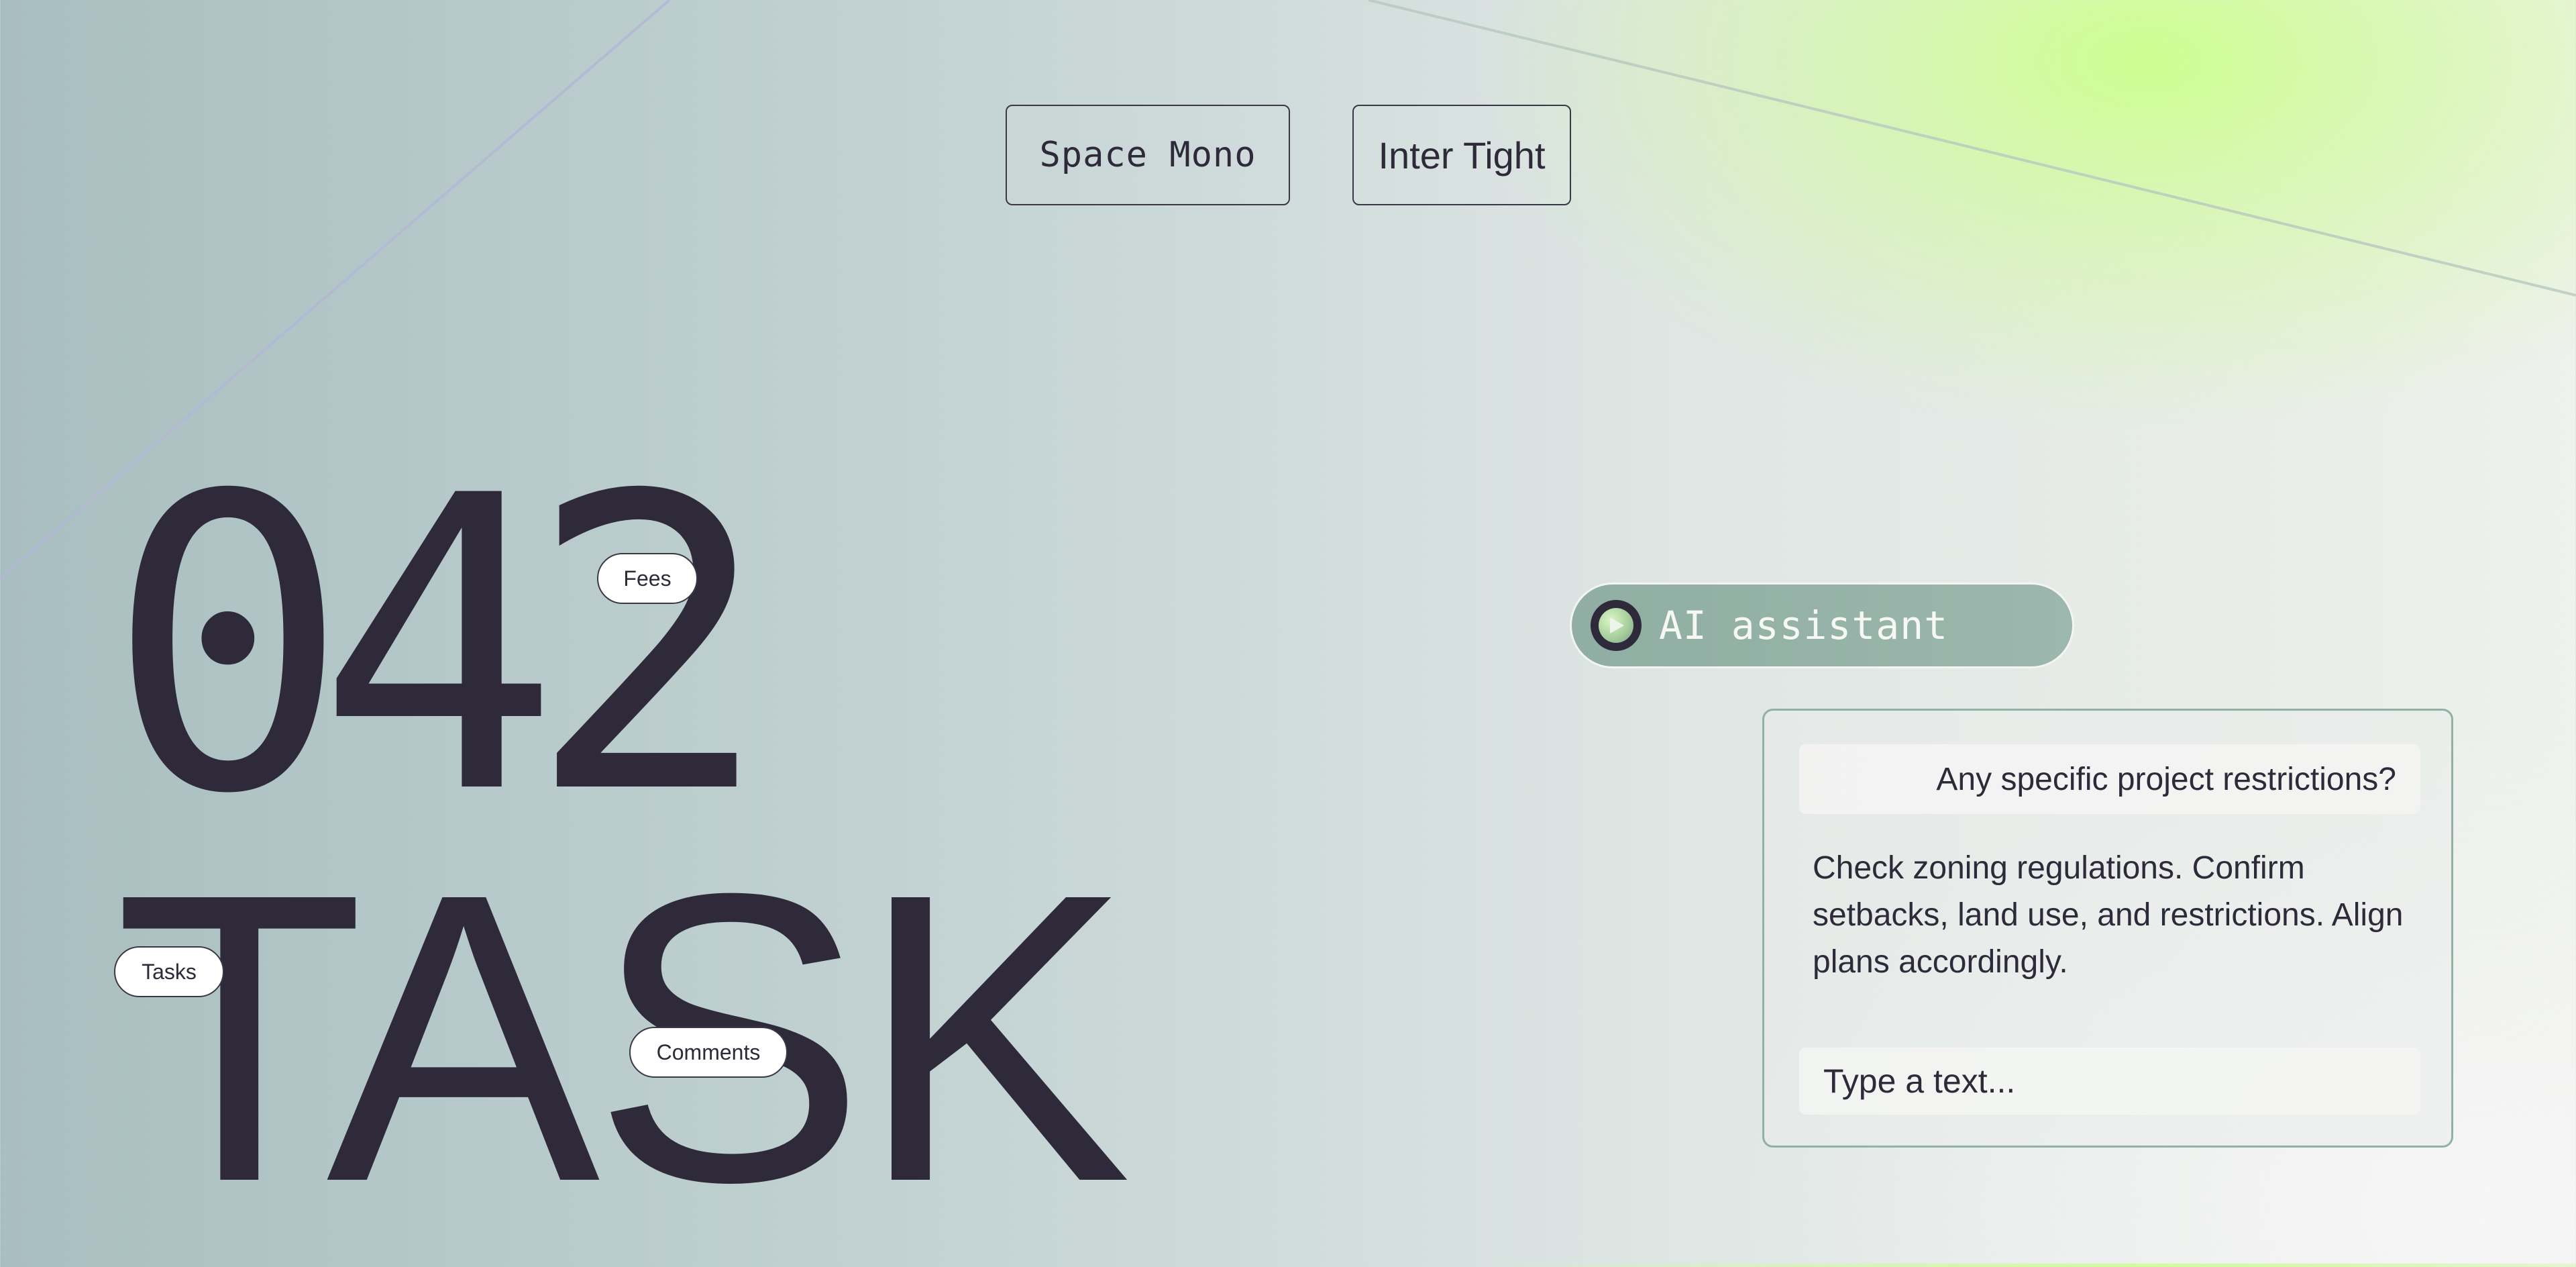 This screenshot has width=2576, height=1267. I want to click on ai-assistant-button: AI assistant, so click(1822, 625).